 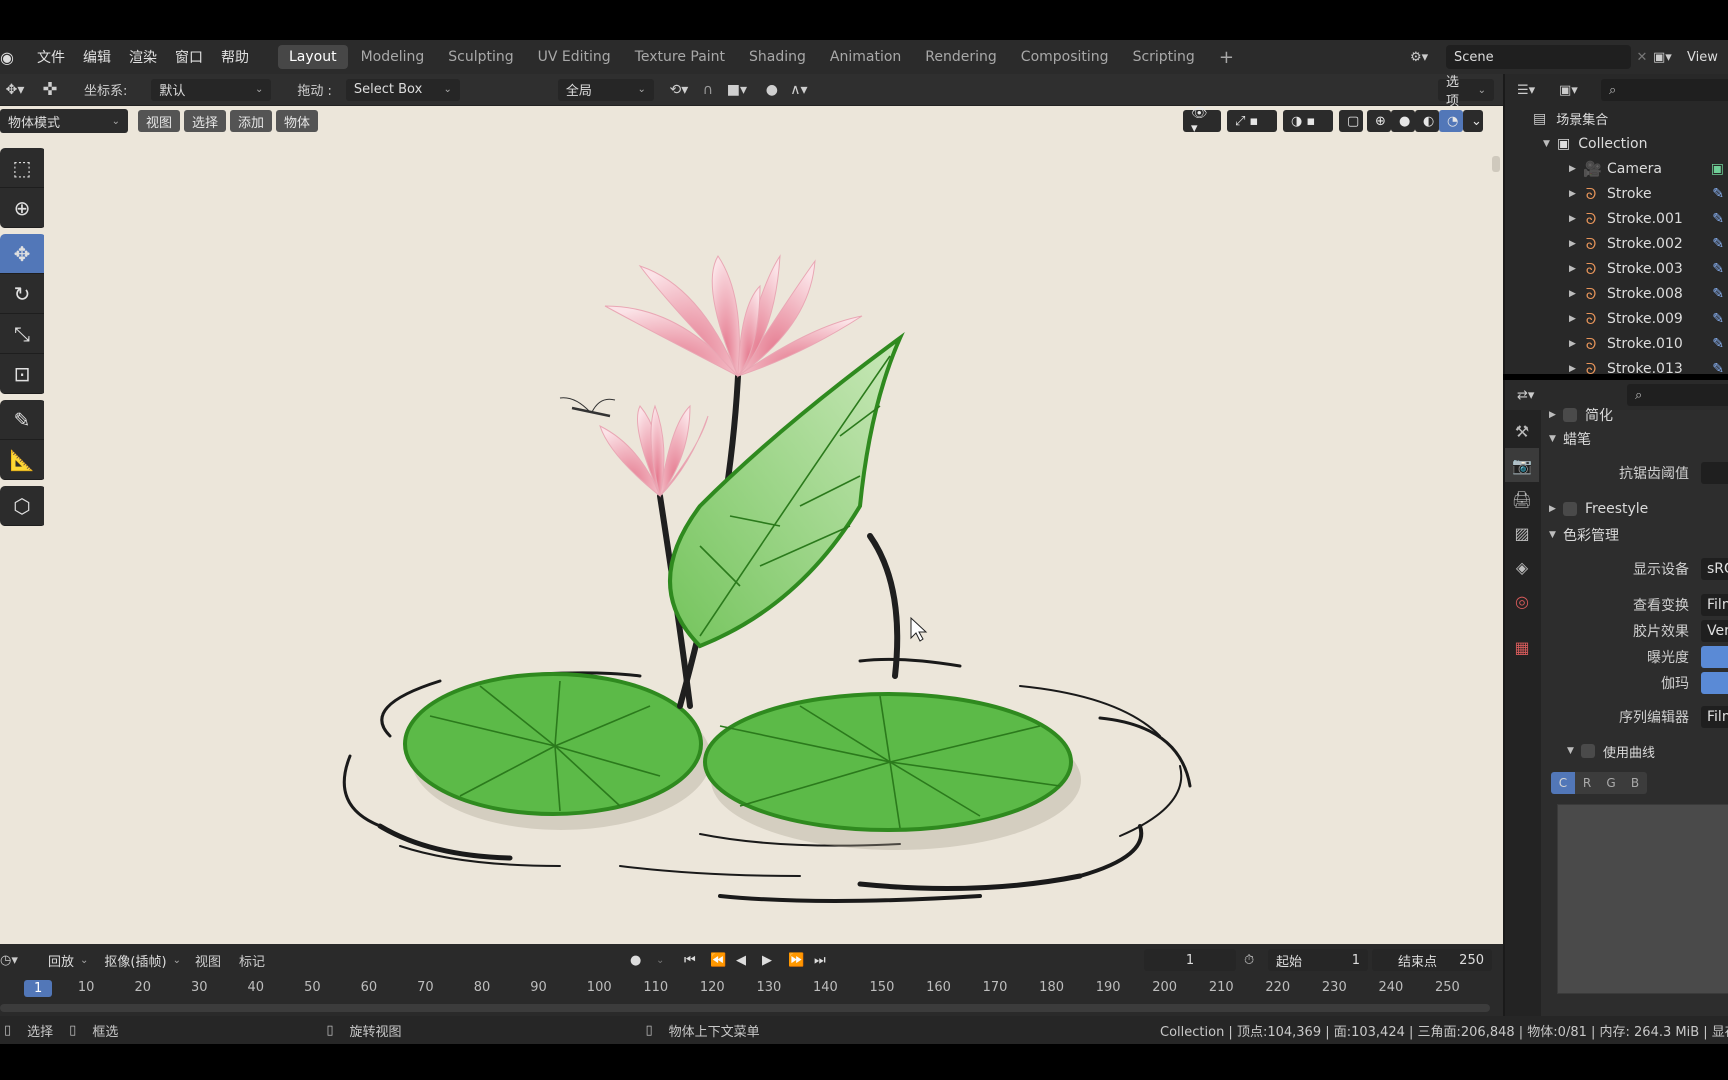 What do you see at coordinates (313, 57) in the screenshot?
I see `tab-layout: Layout` at bounding box center [313, 57].